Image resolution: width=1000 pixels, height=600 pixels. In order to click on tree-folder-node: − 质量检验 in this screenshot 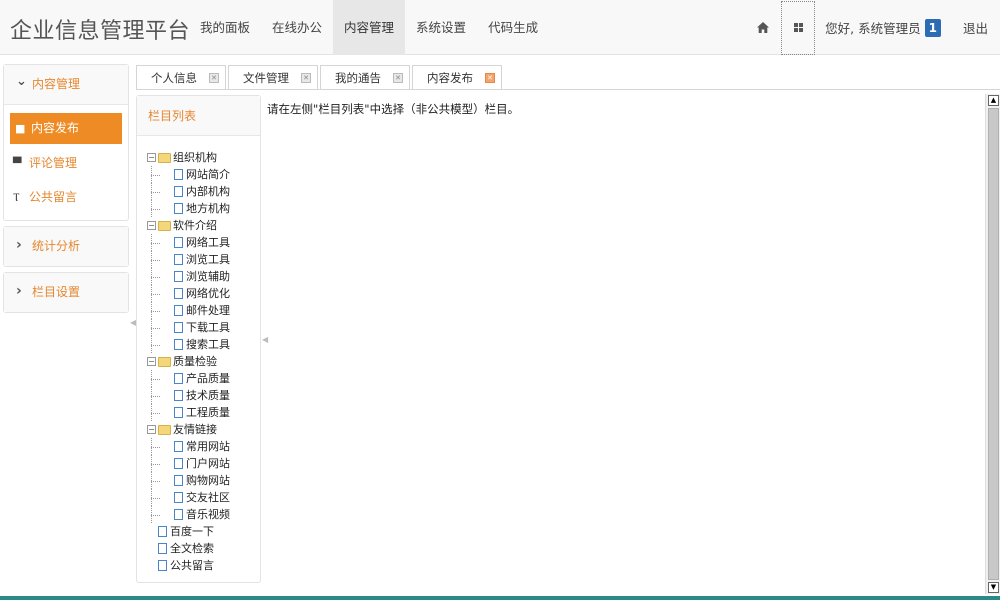, I will do `click(188, 361)`.